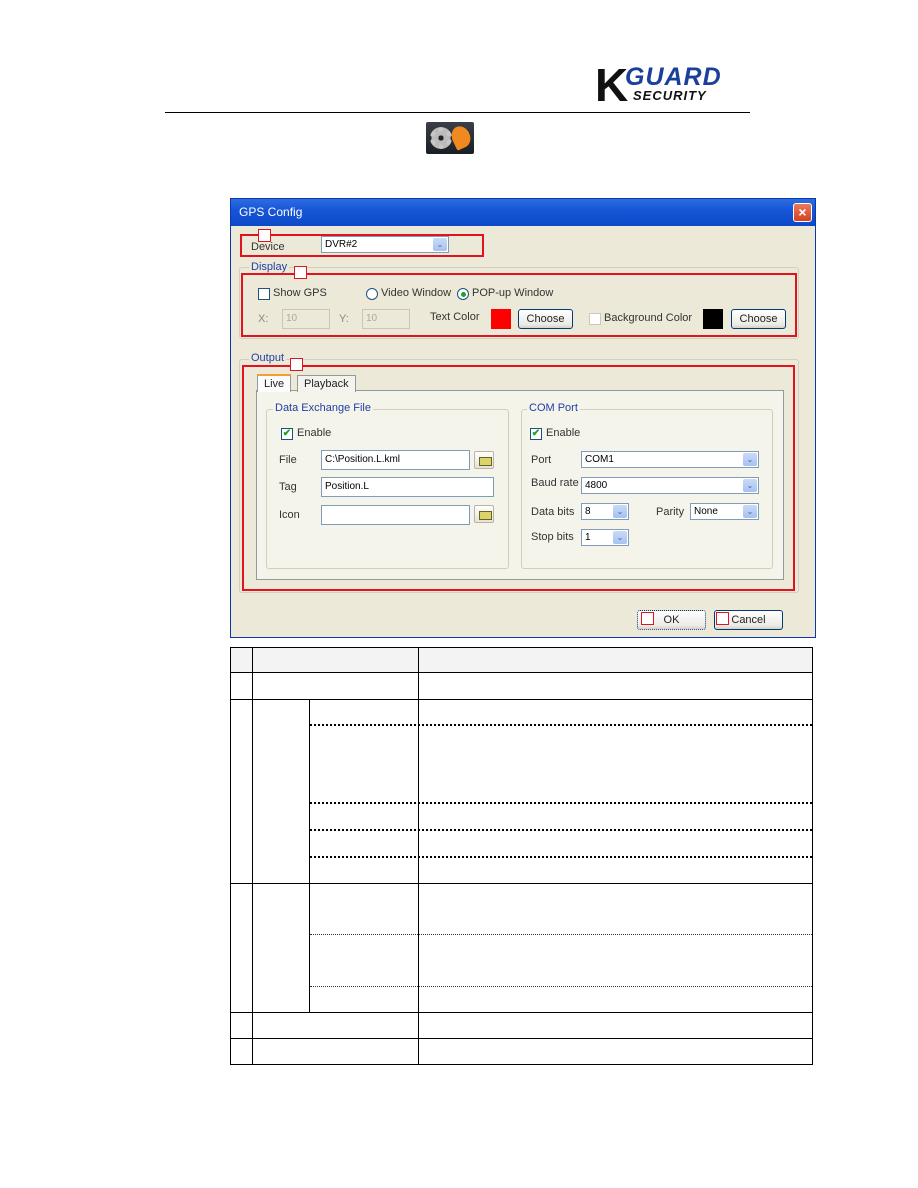 Image resolution: width=918 pixels, height=1188 pixels. What do you see at coordinates (670, 512) in the screenshot?
I see `parity-label: Parity` at bounding box center [670, 512].